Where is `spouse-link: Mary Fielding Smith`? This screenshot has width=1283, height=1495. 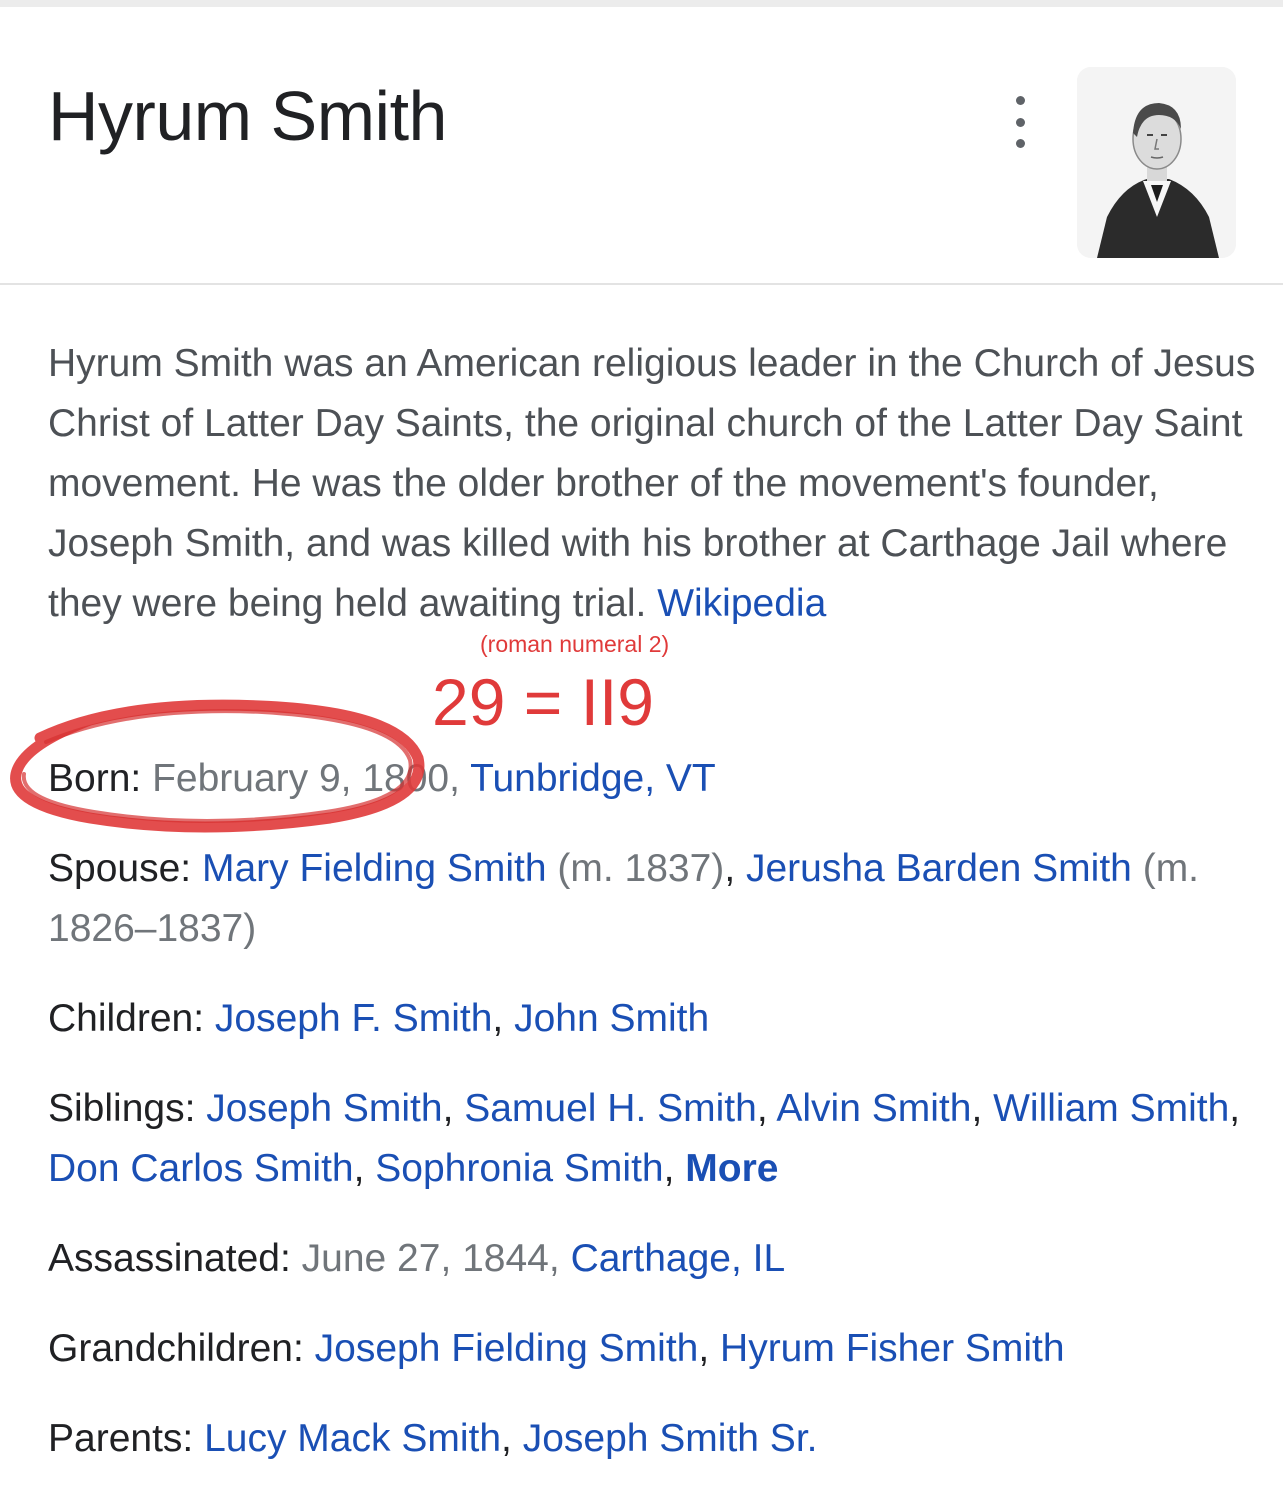 spouse-link: Mary Fielding Smith is located at coordinates (374, 868).